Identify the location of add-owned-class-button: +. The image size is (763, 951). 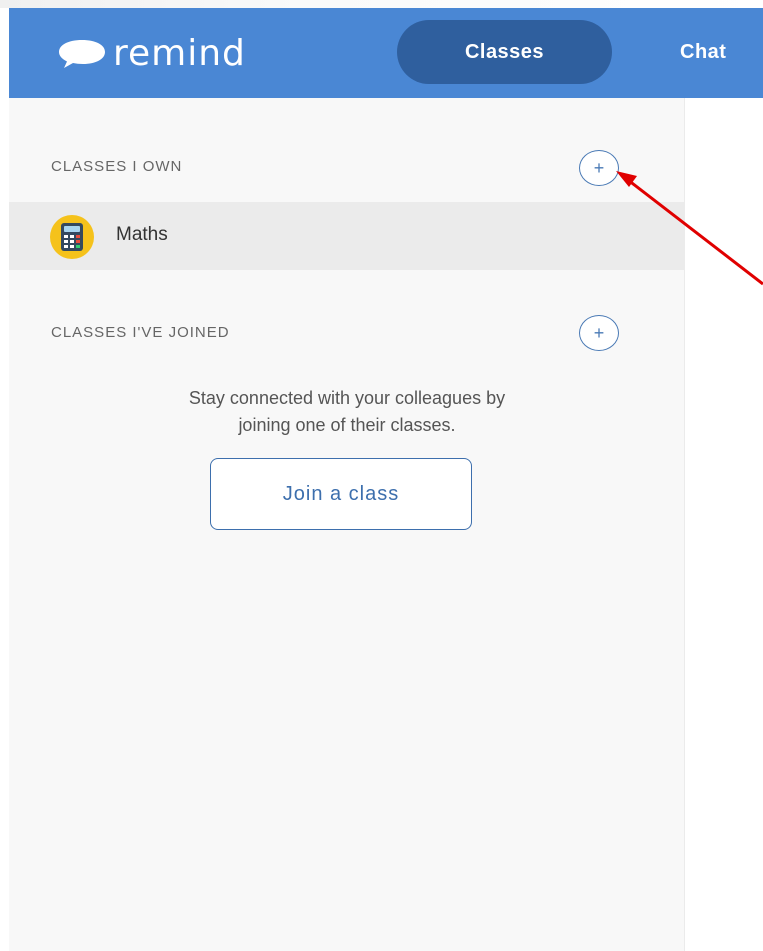
(599, 168).